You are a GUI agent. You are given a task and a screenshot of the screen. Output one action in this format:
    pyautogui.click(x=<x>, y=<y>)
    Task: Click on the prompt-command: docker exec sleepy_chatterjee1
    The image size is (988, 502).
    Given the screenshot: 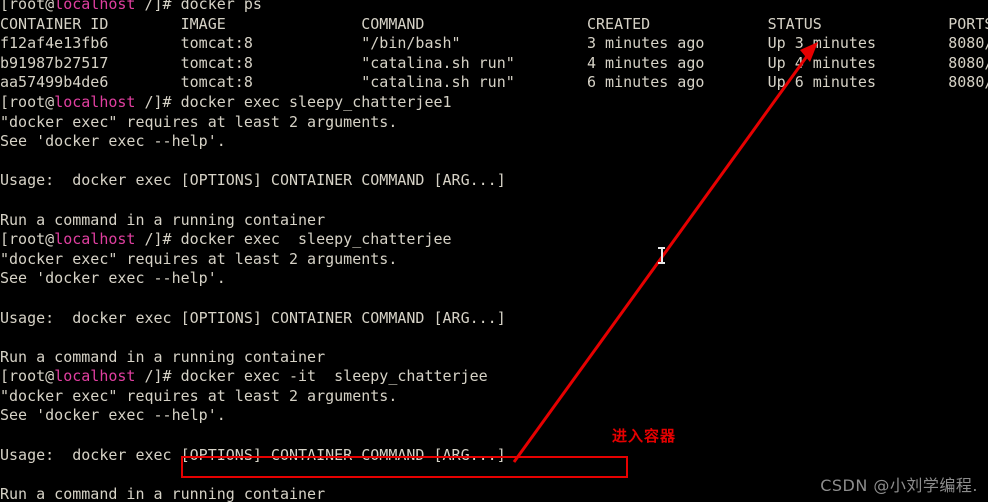 What is the action you would take?
    pyautogui.click(x=316, y=102)
    